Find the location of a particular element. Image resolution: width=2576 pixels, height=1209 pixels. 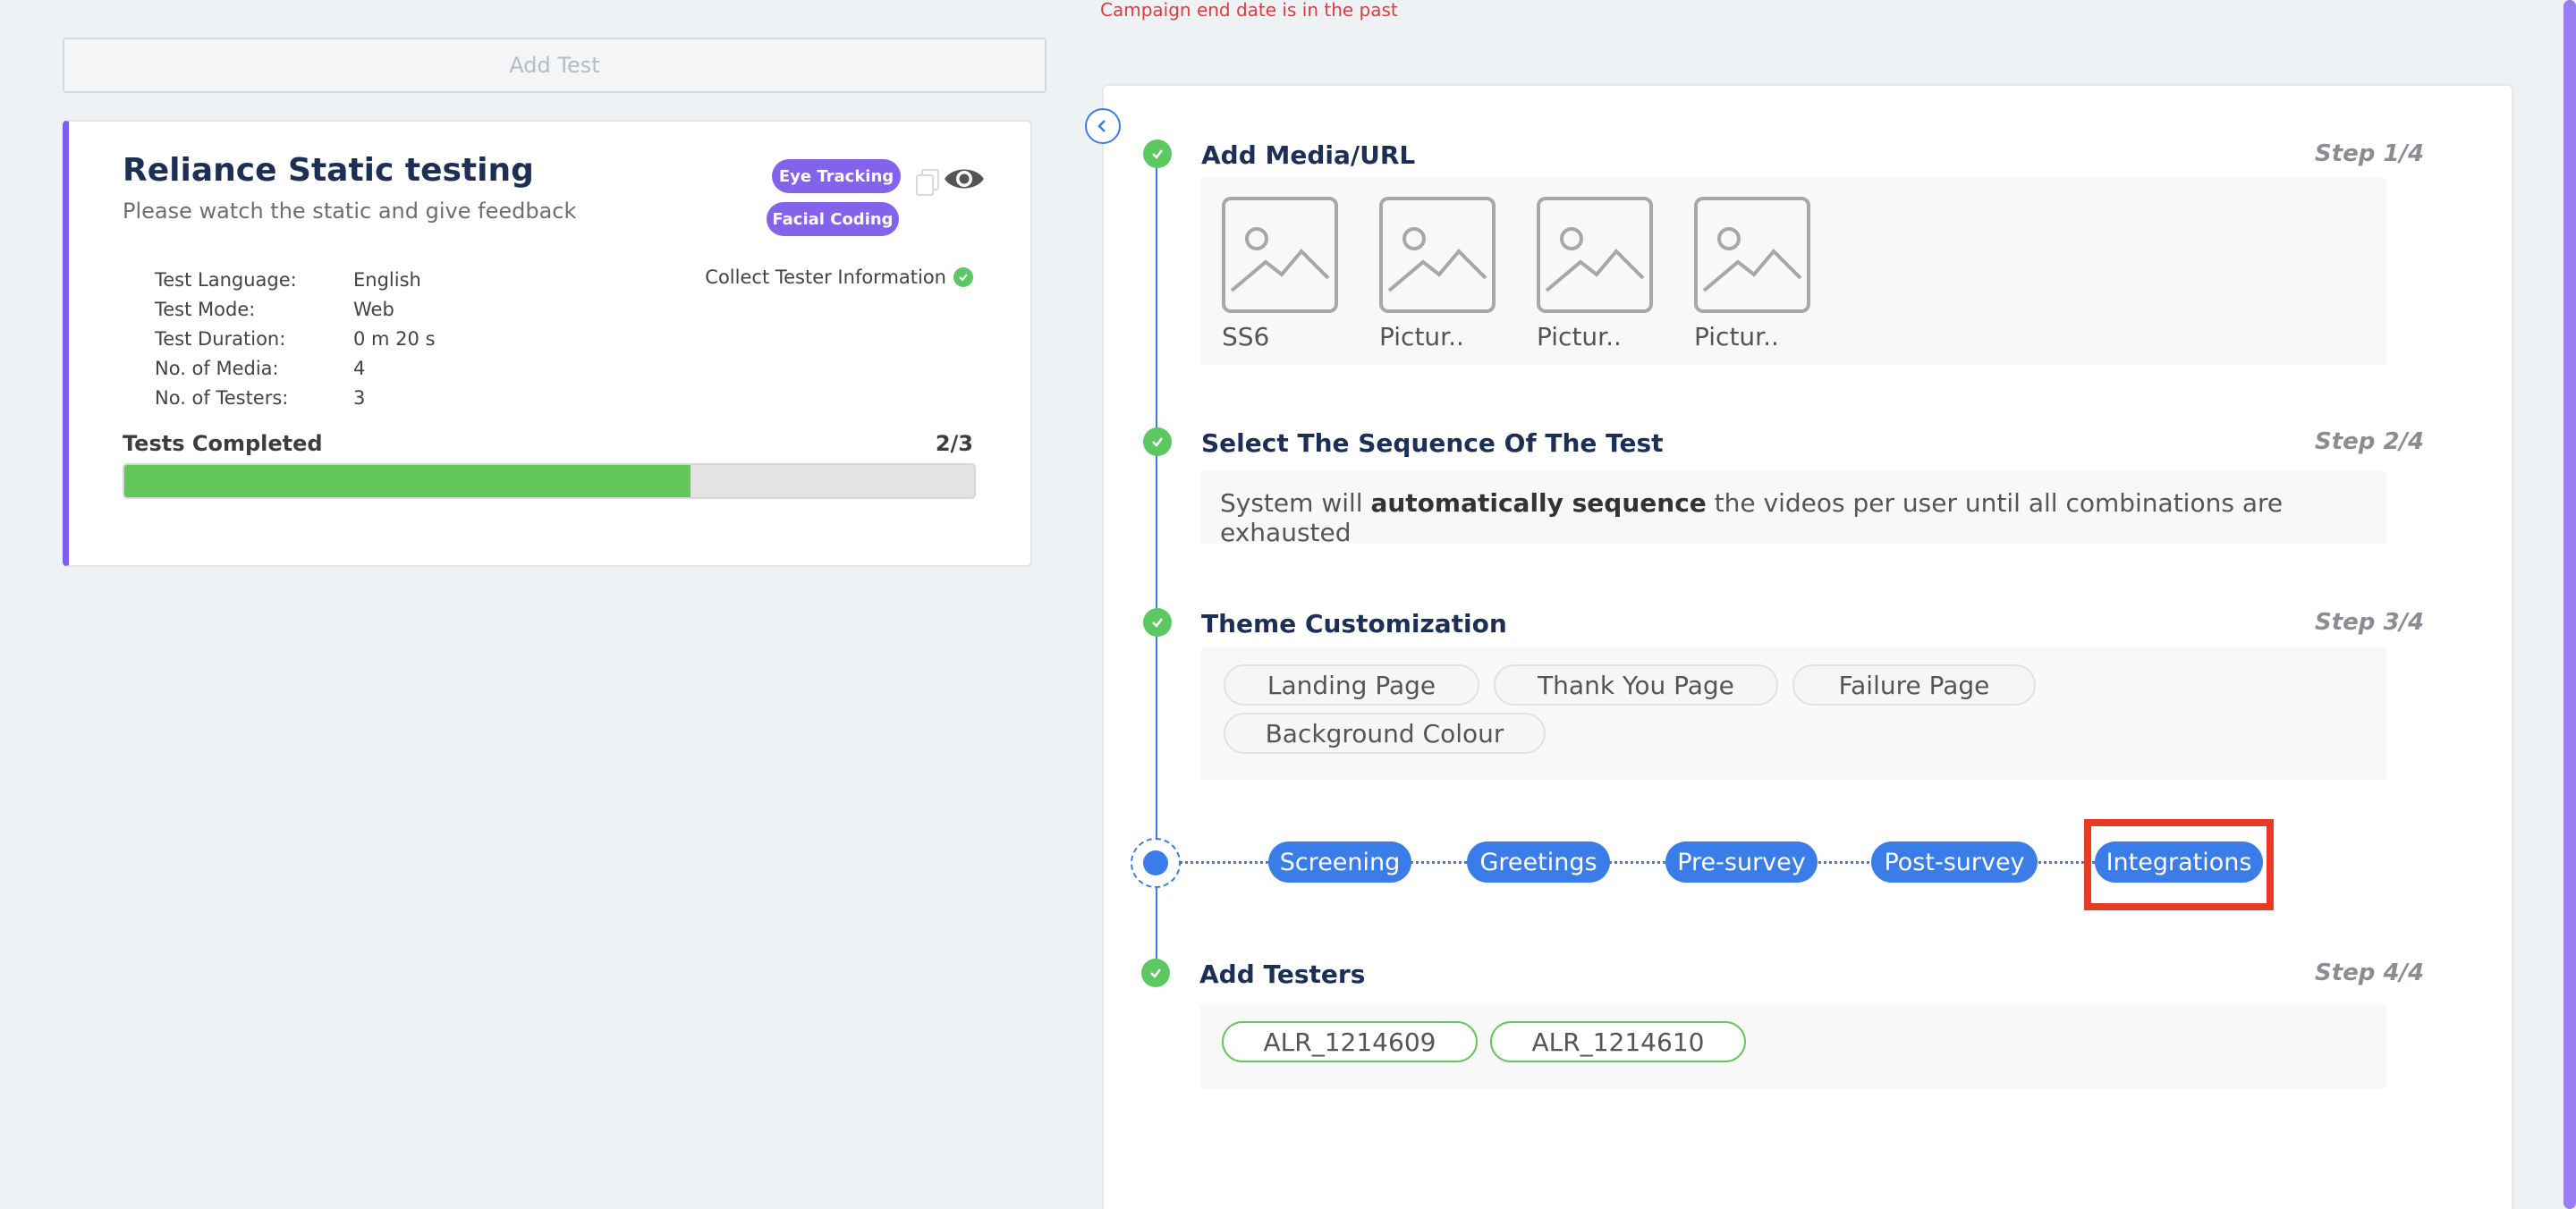

info-label: Test Mode: is located at coordinates (205, 309).